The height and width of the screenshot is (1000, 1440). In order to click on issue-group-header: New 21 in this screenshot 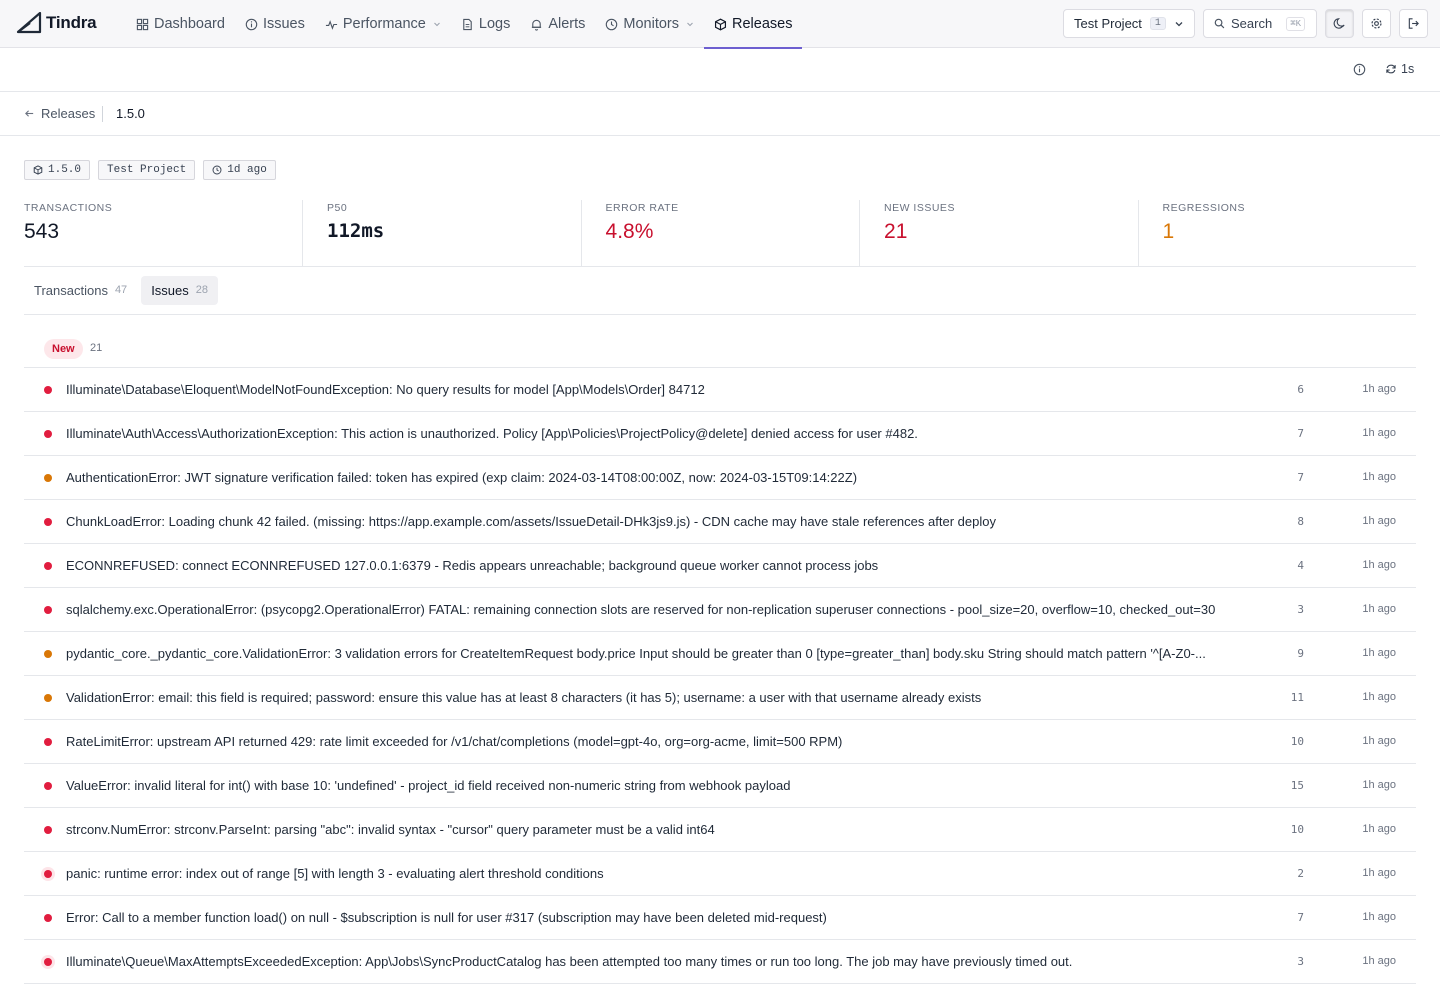, I will do `click(720, 341)`.